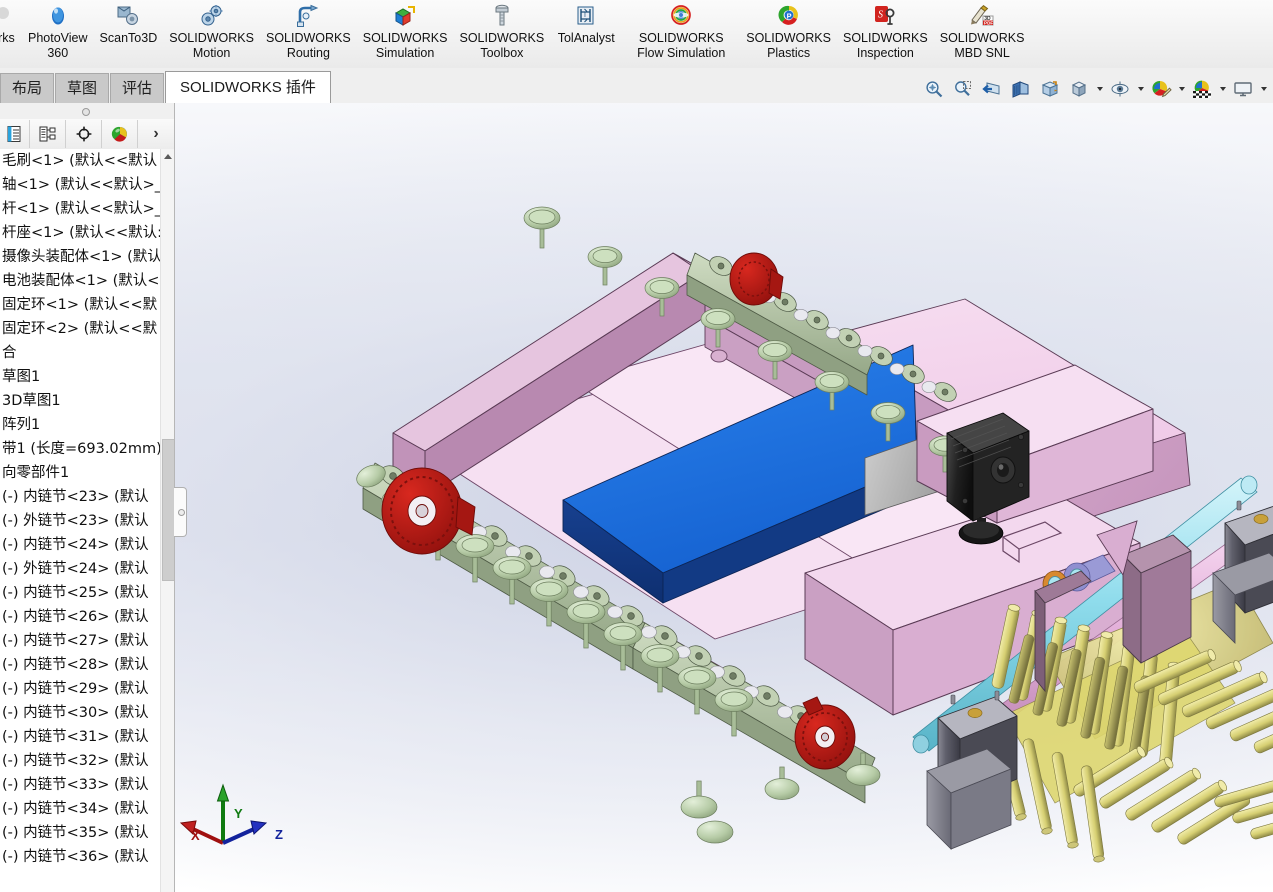  I want to click on tab-evaluate: 评估, so click(137, 88).